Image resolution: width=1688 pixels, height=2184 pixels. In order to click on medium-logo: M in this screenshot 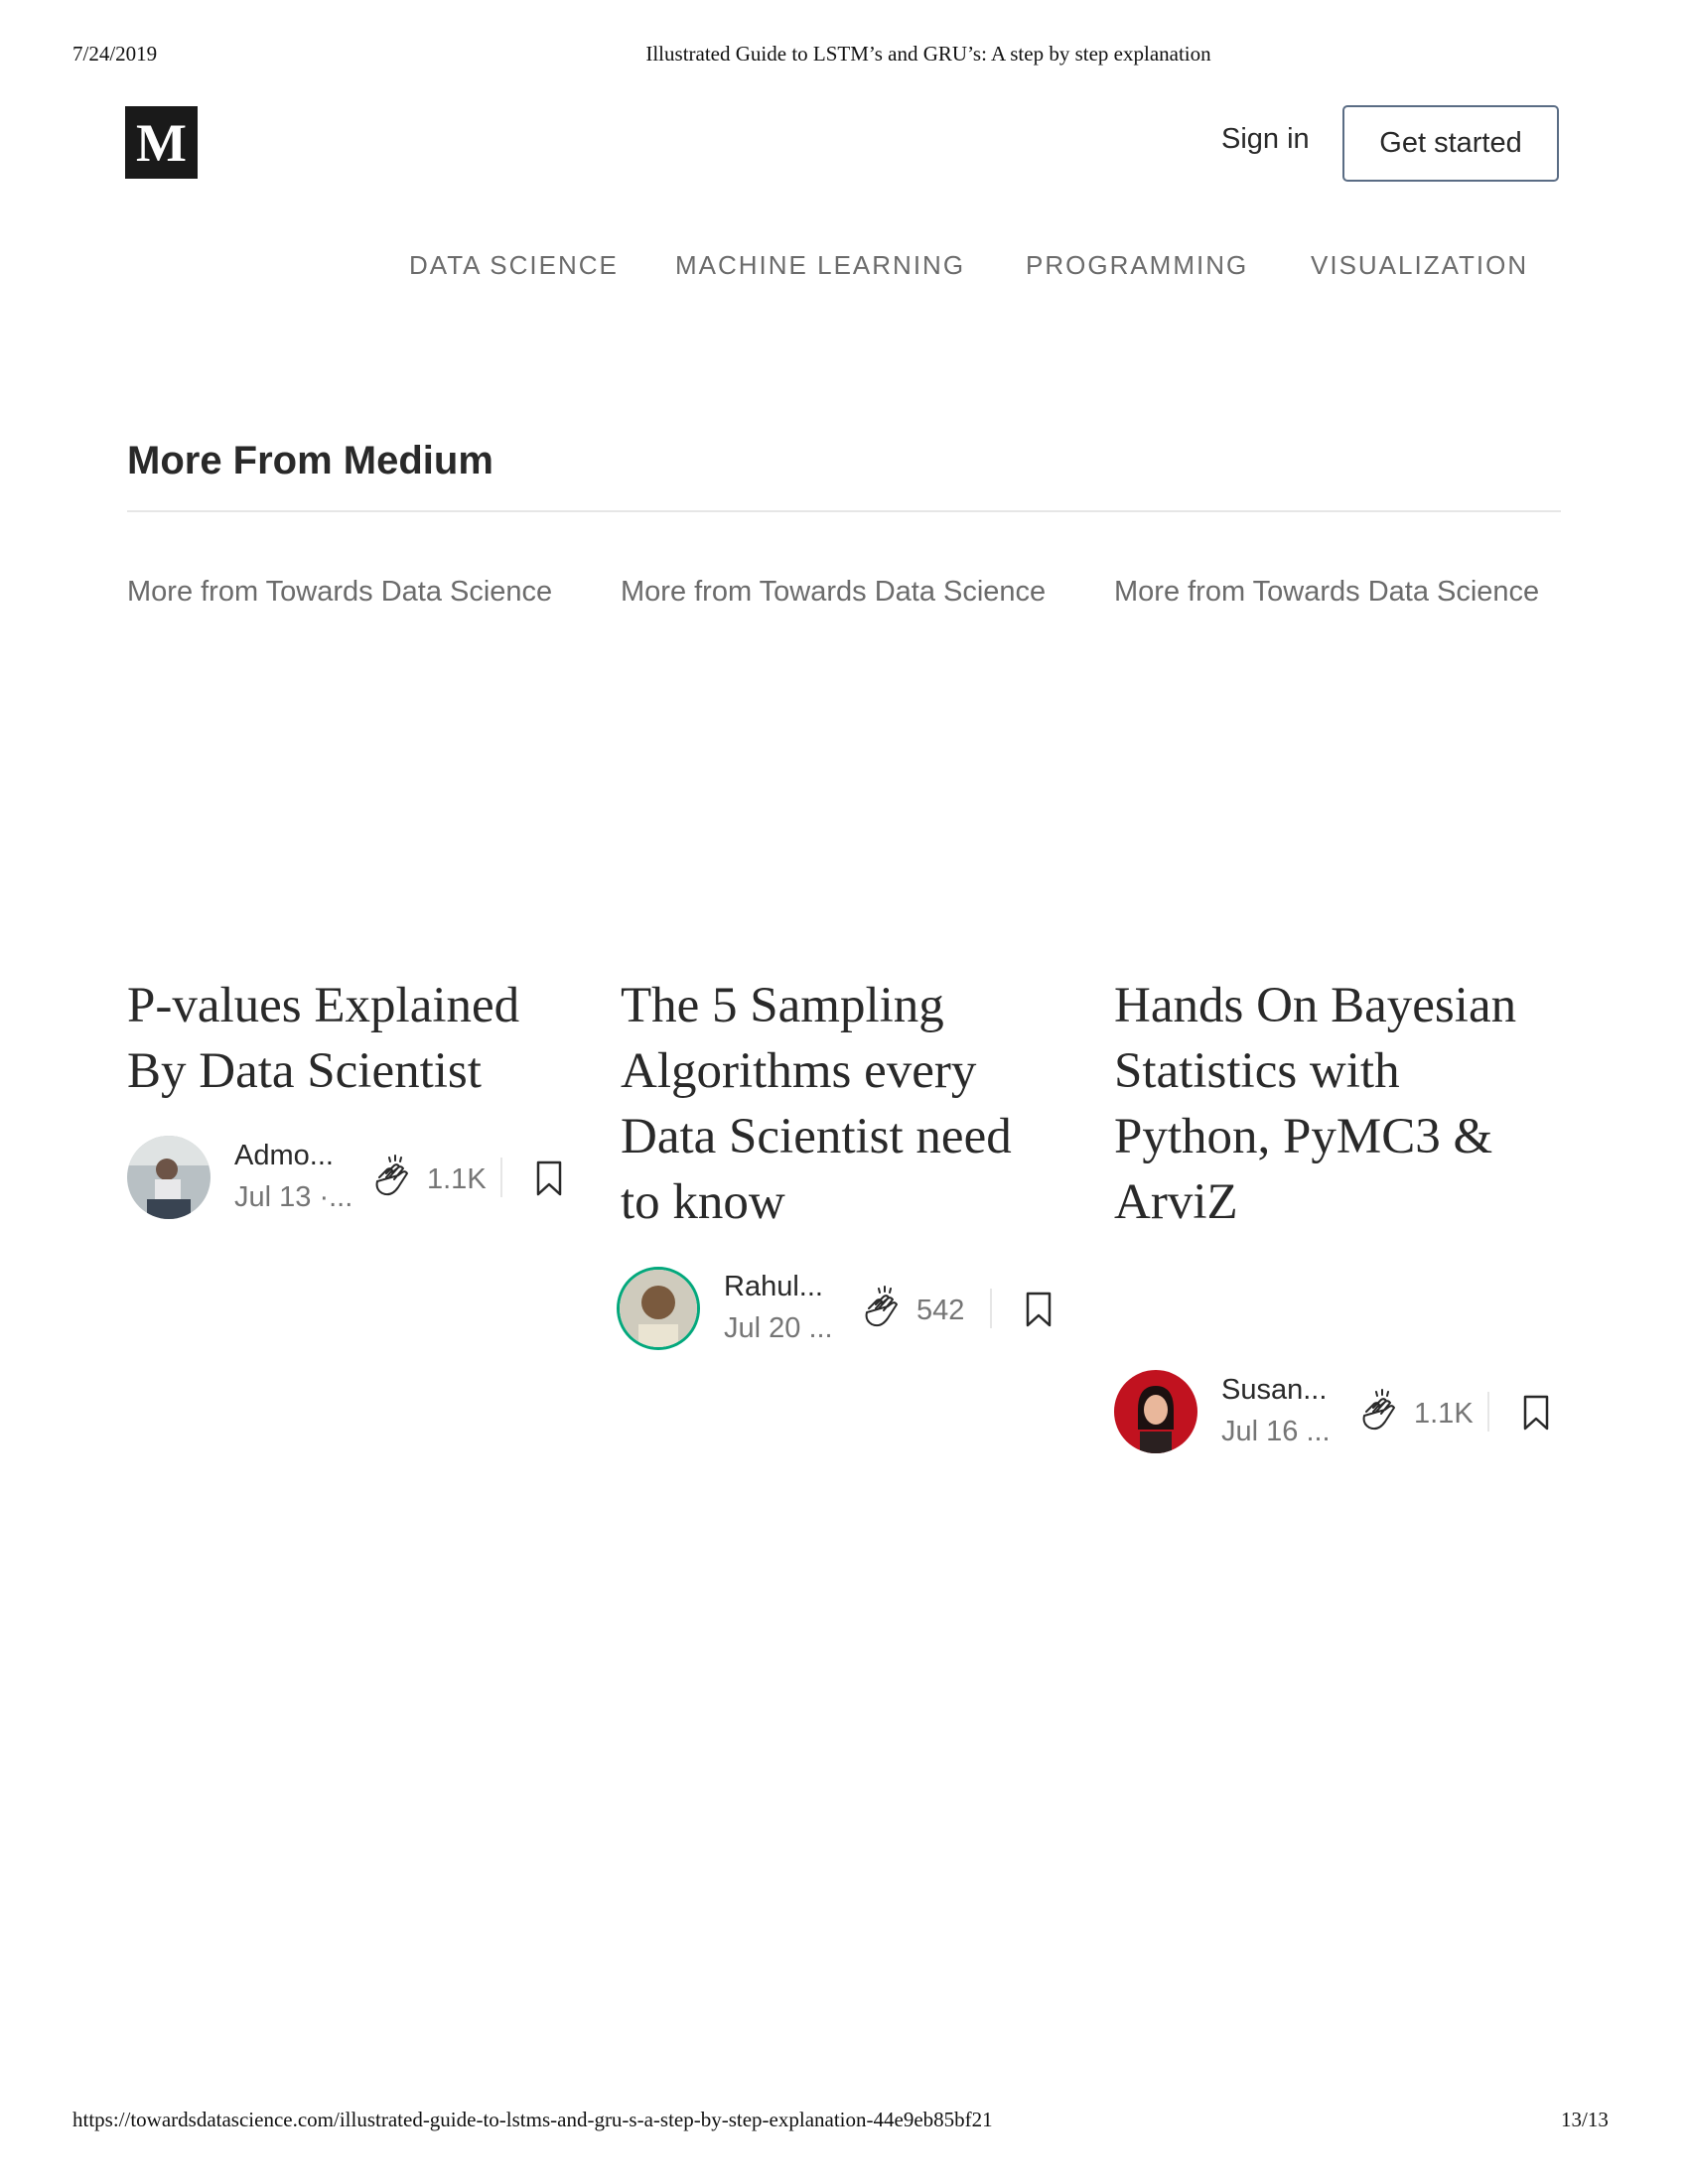, I will do `click(161, 142)`.